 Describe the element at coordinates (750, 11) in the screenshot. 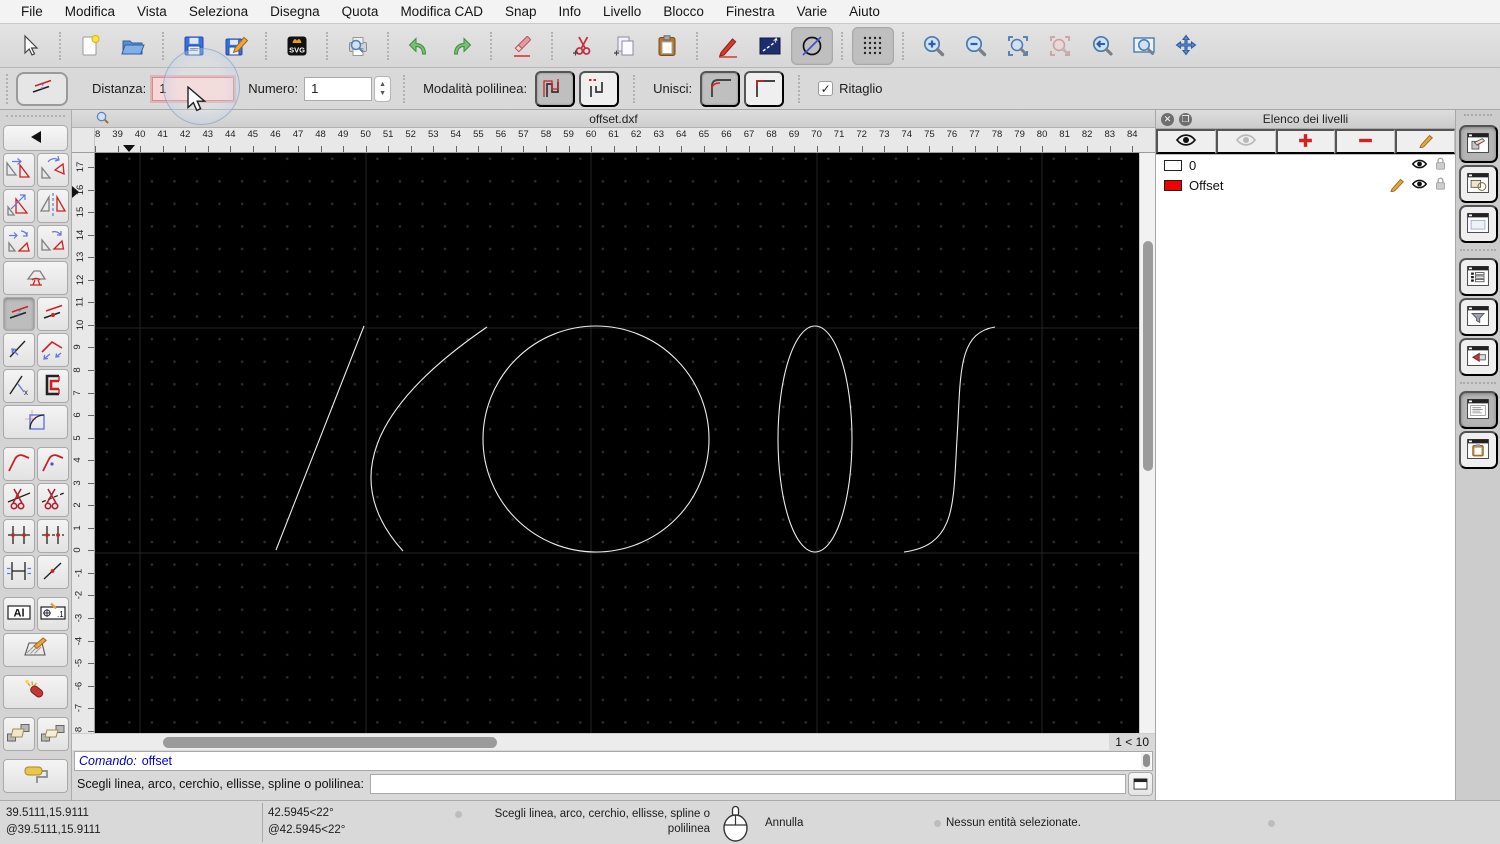

I see `menu-finestra: Finestra` at that location.